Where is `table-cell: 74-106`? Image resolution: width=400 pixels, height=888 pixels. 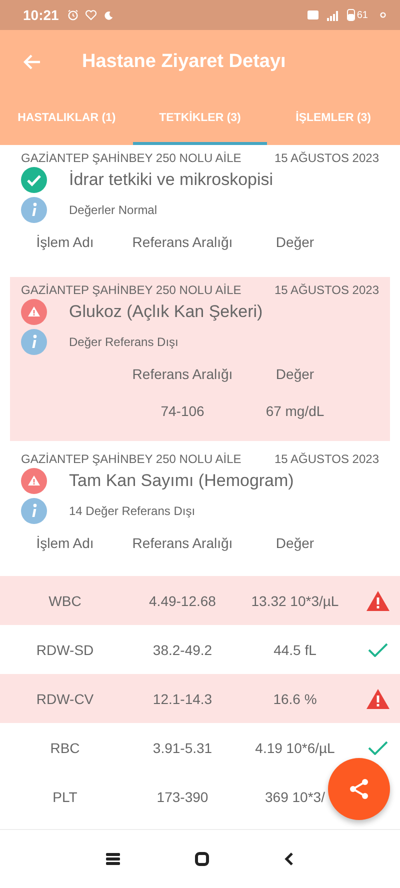 table-cell: 74-106 is located at coordinates (182, 411).